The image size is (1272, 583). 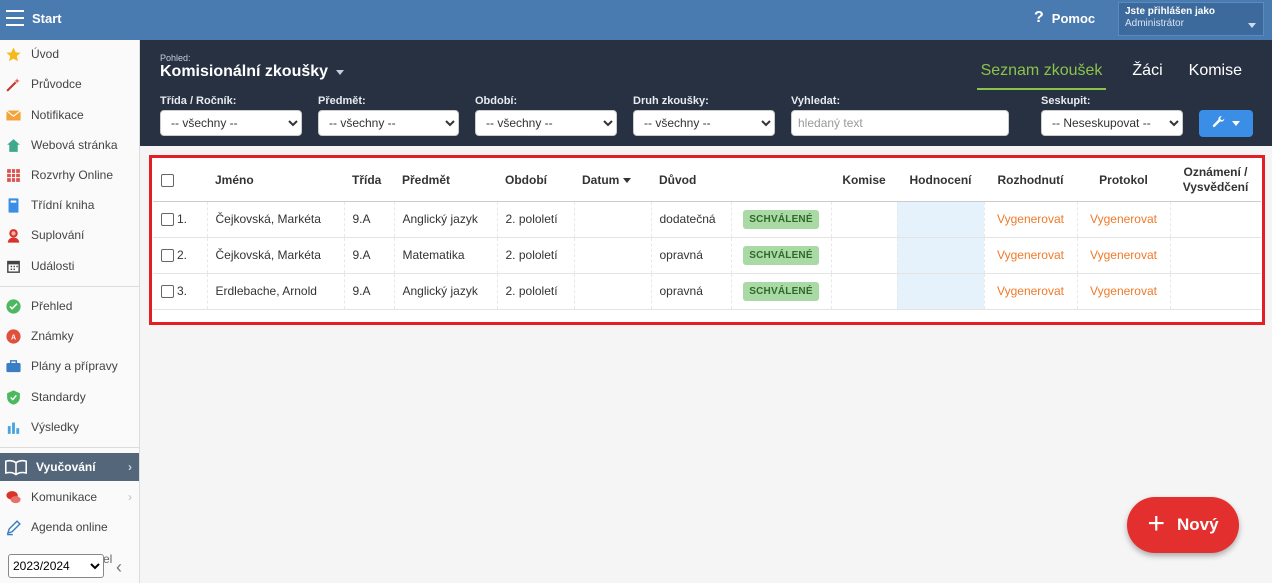 I want to click on sidebar-item-agenda-online: Agenda online, so click(x=69, y=527).